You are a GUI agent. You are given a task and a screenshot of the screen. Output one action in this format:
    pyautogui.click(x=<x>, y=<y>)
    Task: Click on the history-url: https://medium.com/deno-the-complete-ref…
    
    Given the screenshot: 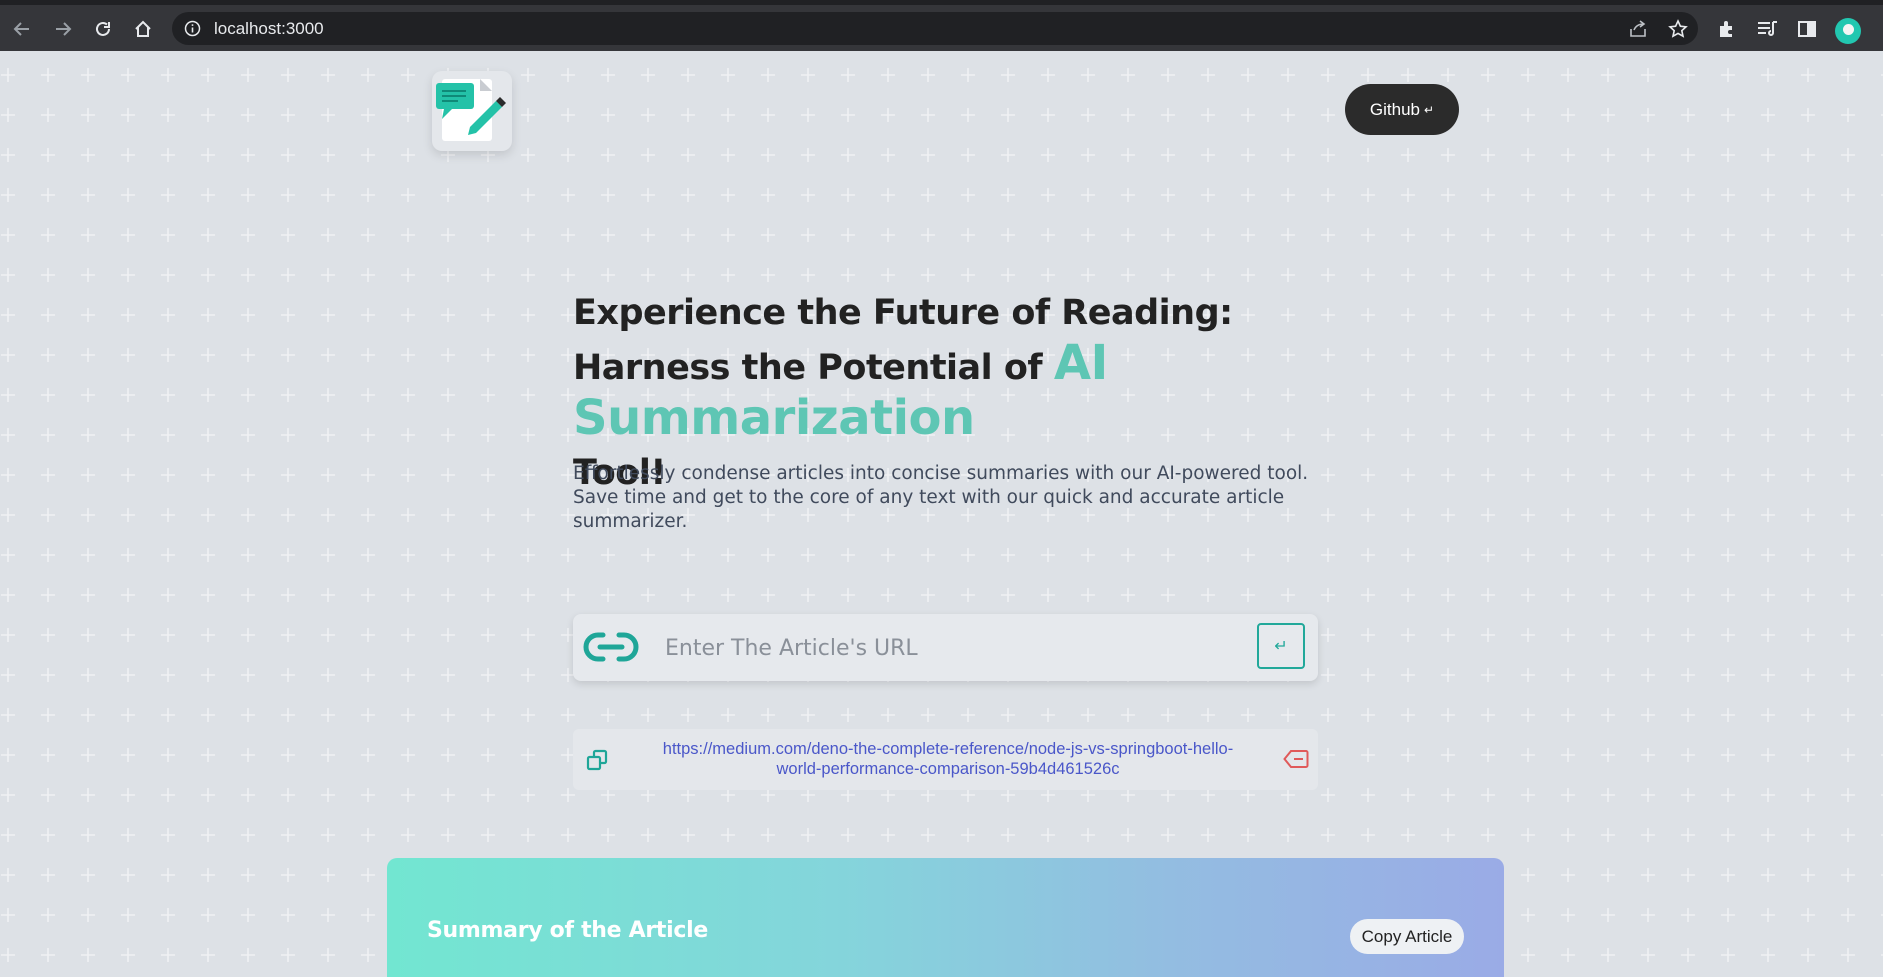 What is the action you would take?
    pyautogui.click(x=948, y=759)
    